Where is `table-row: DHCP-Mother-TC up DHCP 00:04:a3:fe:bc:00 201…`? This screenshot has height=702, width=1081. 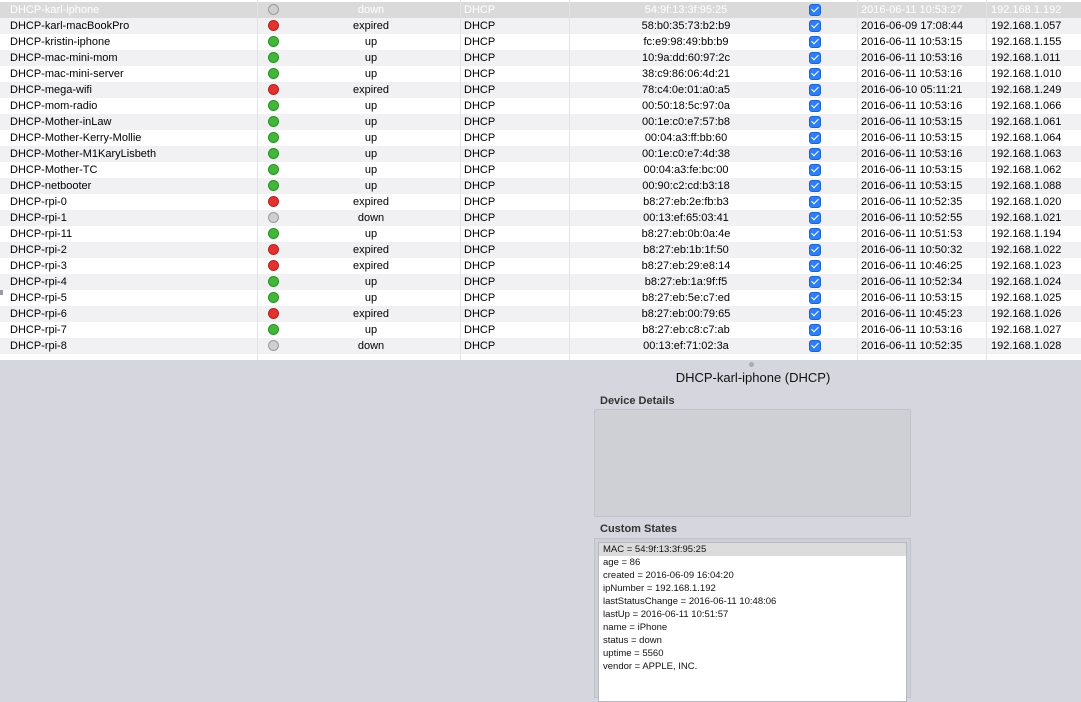
table-row: DHCP-Mother-TC up DHCP 00:04:a3:fe:bc:00 201… is located at coordinates (540, 170).